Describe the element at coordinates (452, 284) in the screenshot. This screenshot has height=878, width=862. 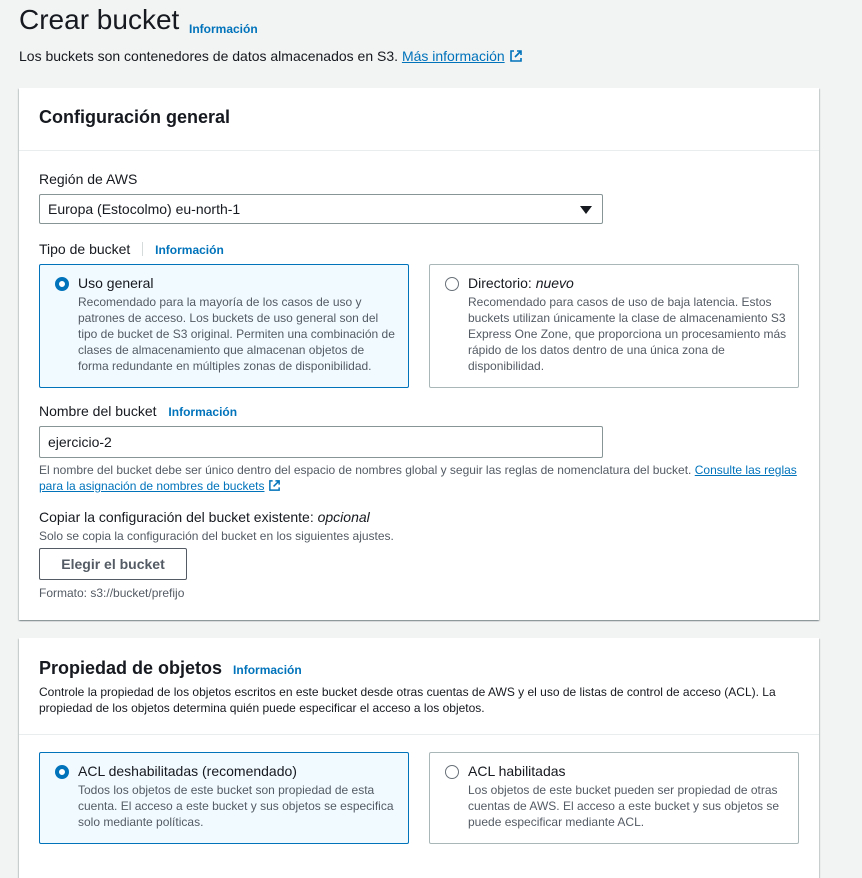
I see `directory-radio` at that location.